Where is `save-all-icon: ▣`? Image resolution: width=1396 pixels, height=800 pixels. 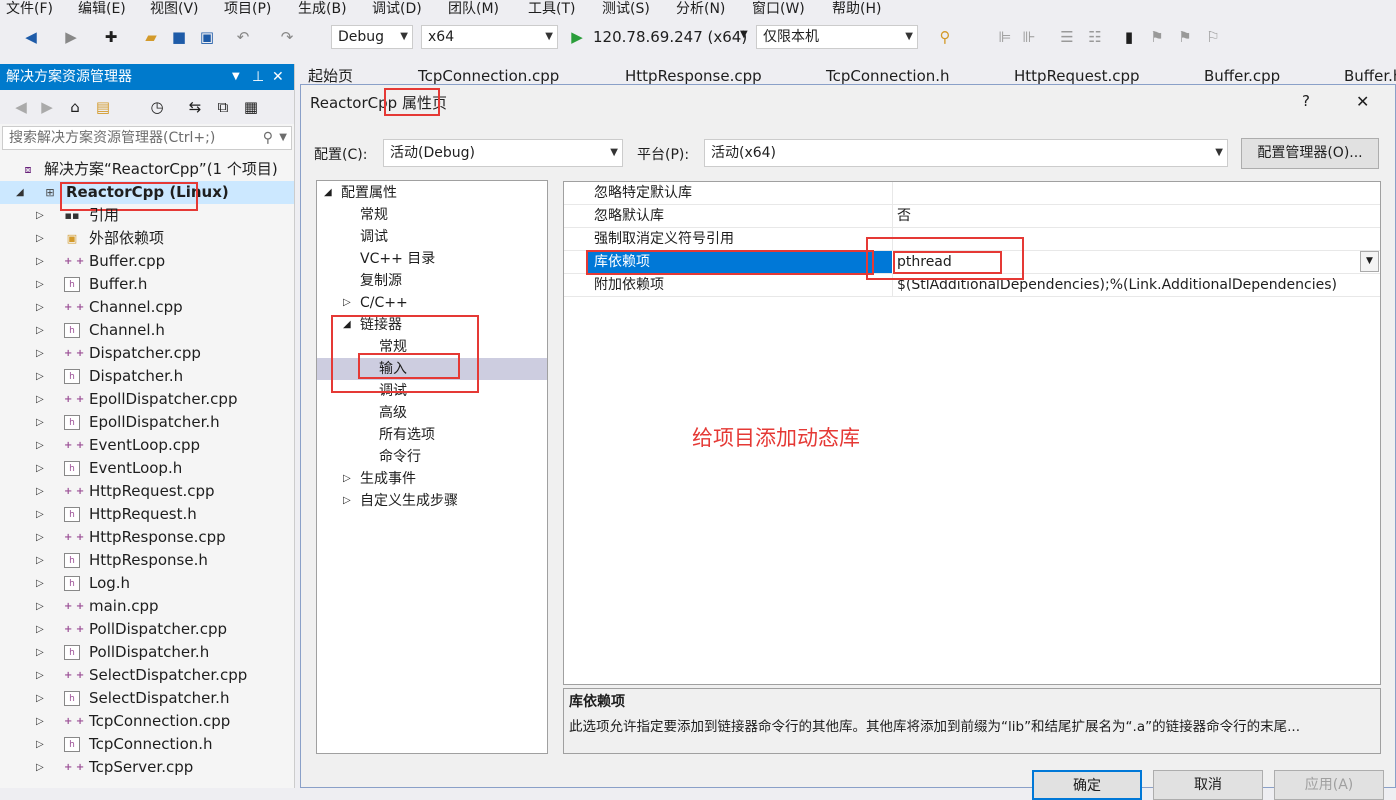 save-all-icon: ▣ is located at coordinates (207, 37).